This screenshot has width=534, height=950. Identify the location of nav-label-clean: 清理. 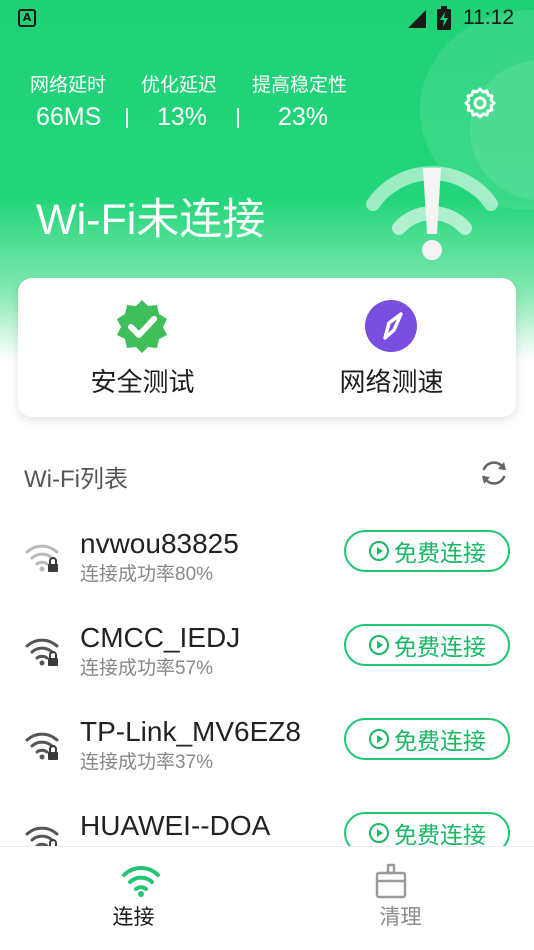
(400, 917).